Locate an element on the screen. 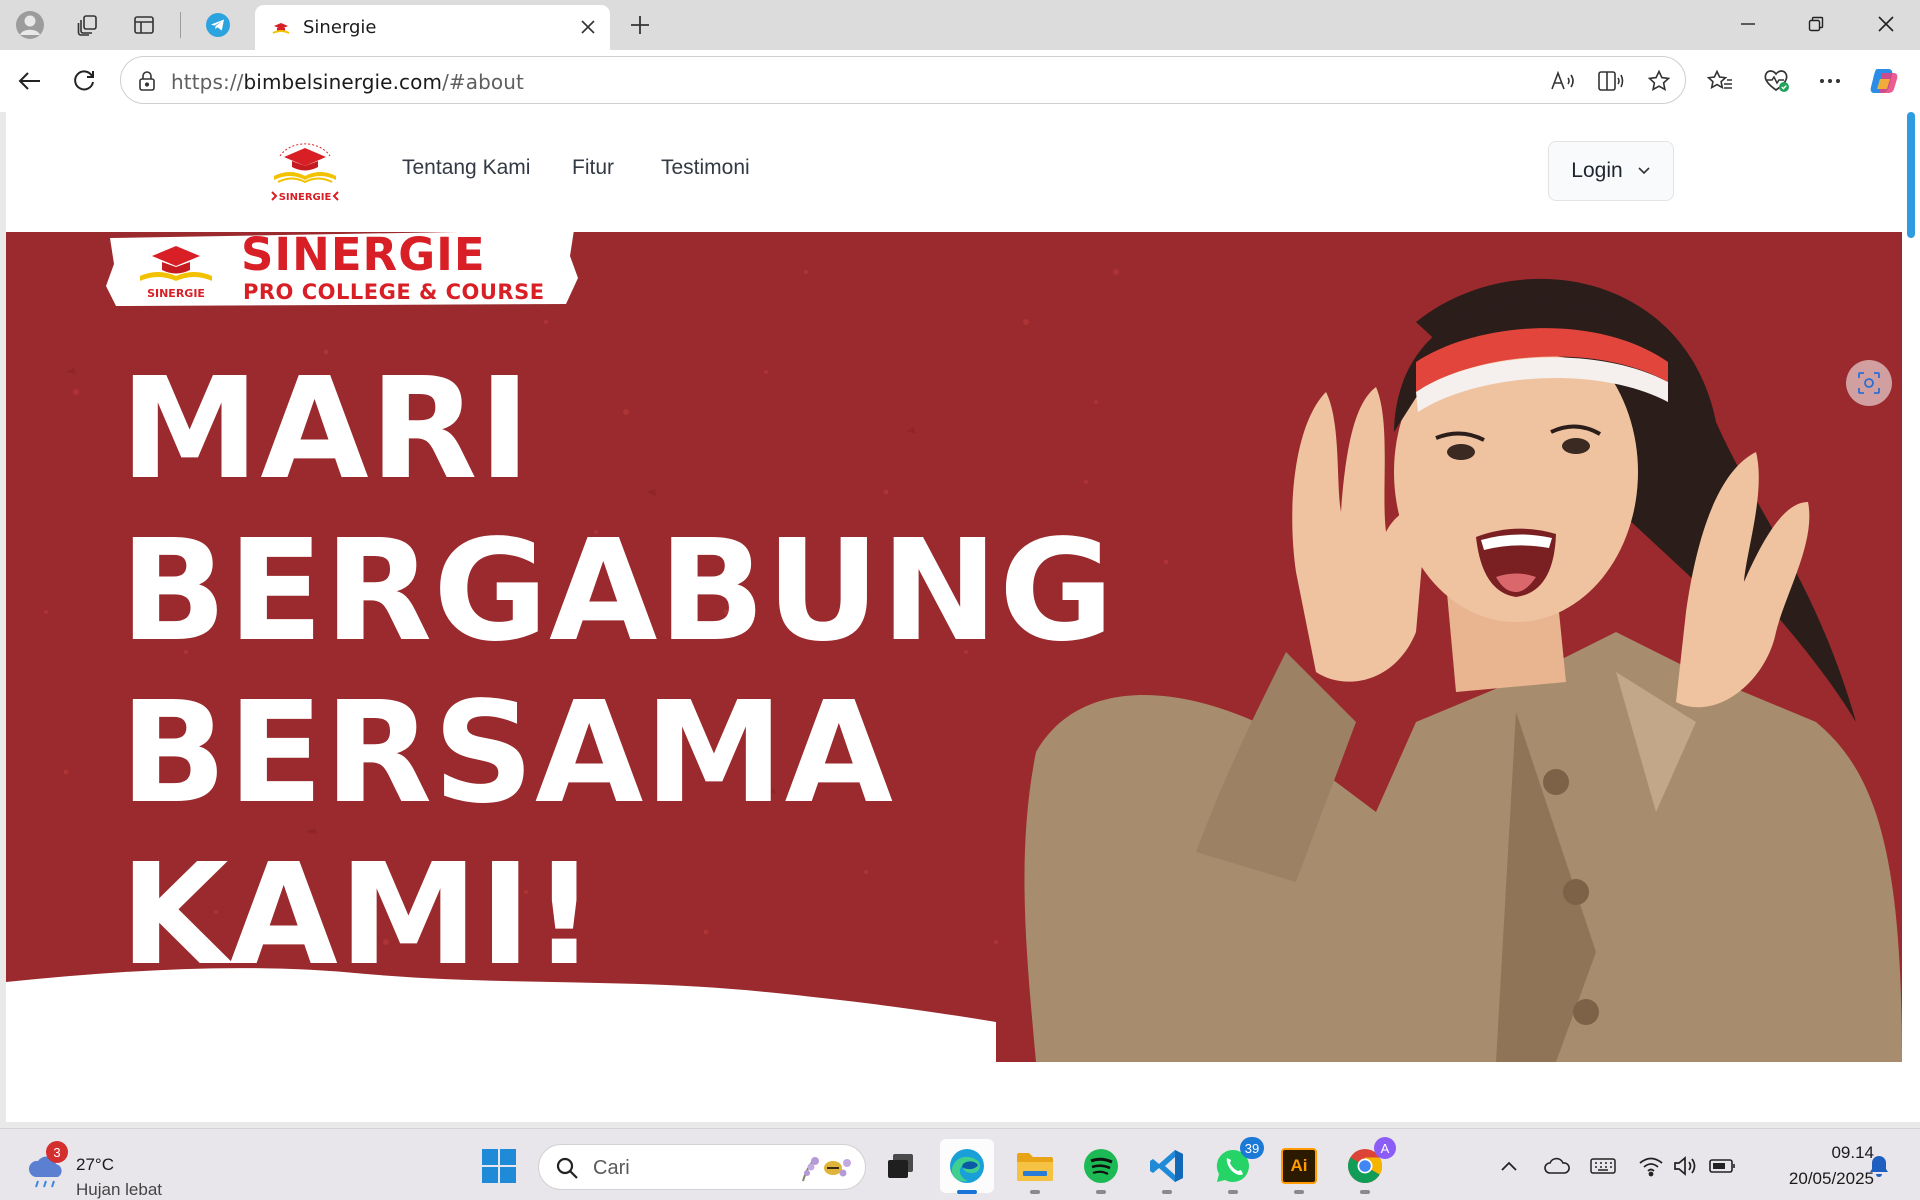  scroll-thumb is located at coordinates (1911, 175).